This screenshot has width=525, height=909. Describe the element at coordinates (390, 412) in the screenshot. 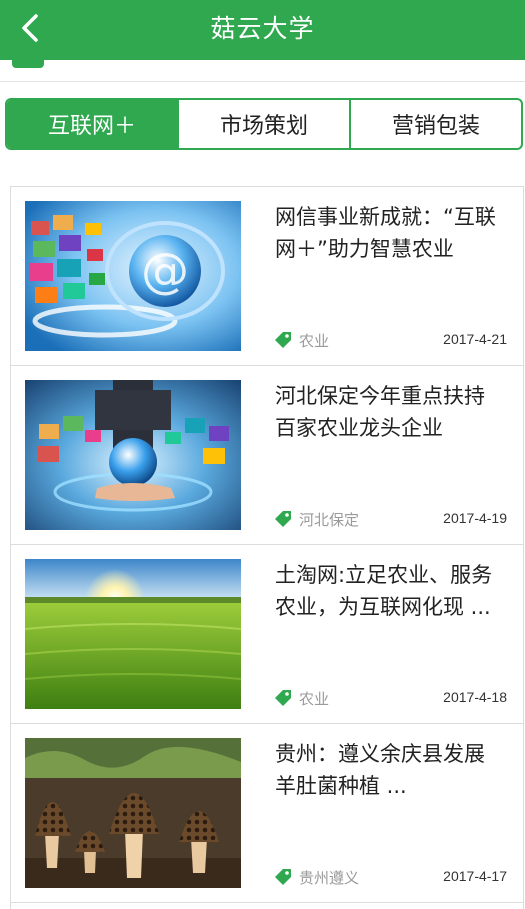

I see `article-title: 河北保定今年重点扶持百家农业龙头企业` at that location.